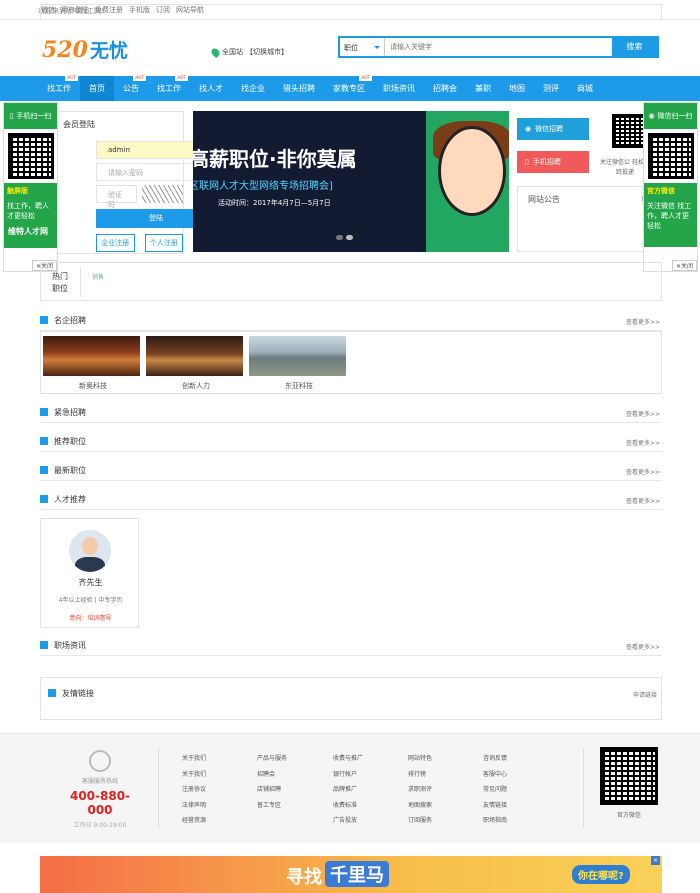 Image resolution: width=700 pixels, height=893 pixels. I want to click on search-input, so click(498, 47).